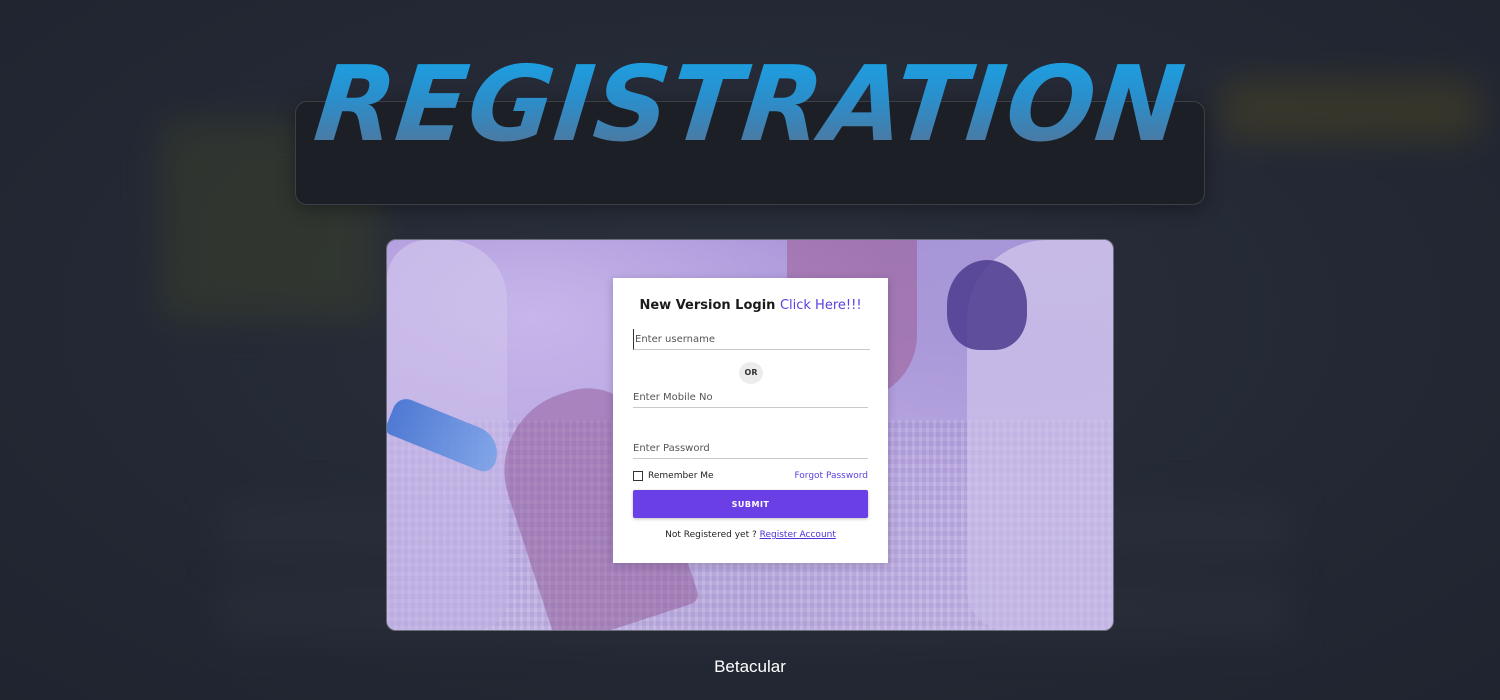 The image size is (1500, 700). Describe the element at coordinates (750, 397) in the screenshot. I see `mobile-number-input` at that location.